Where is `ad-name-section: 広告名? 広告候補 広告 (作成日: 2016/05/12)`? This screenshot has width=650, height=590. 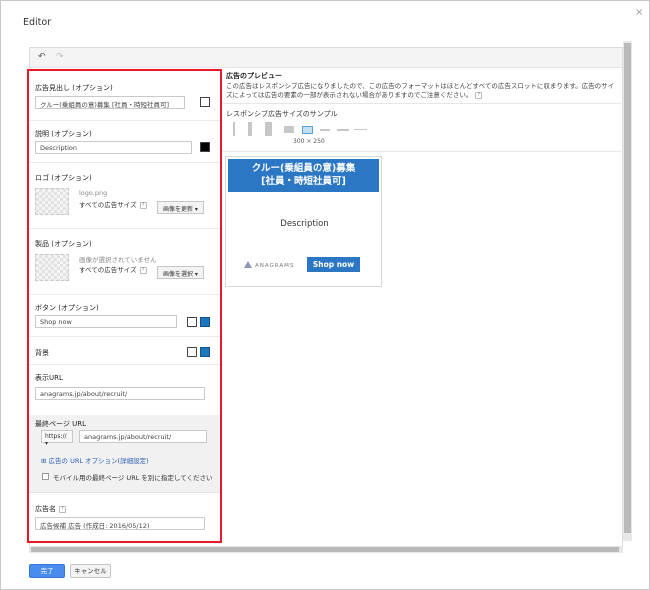 ad-name-section: 広告名? 広告候補 広告 (作成日: 2016/05/12) is located at coordinates (124, 518).